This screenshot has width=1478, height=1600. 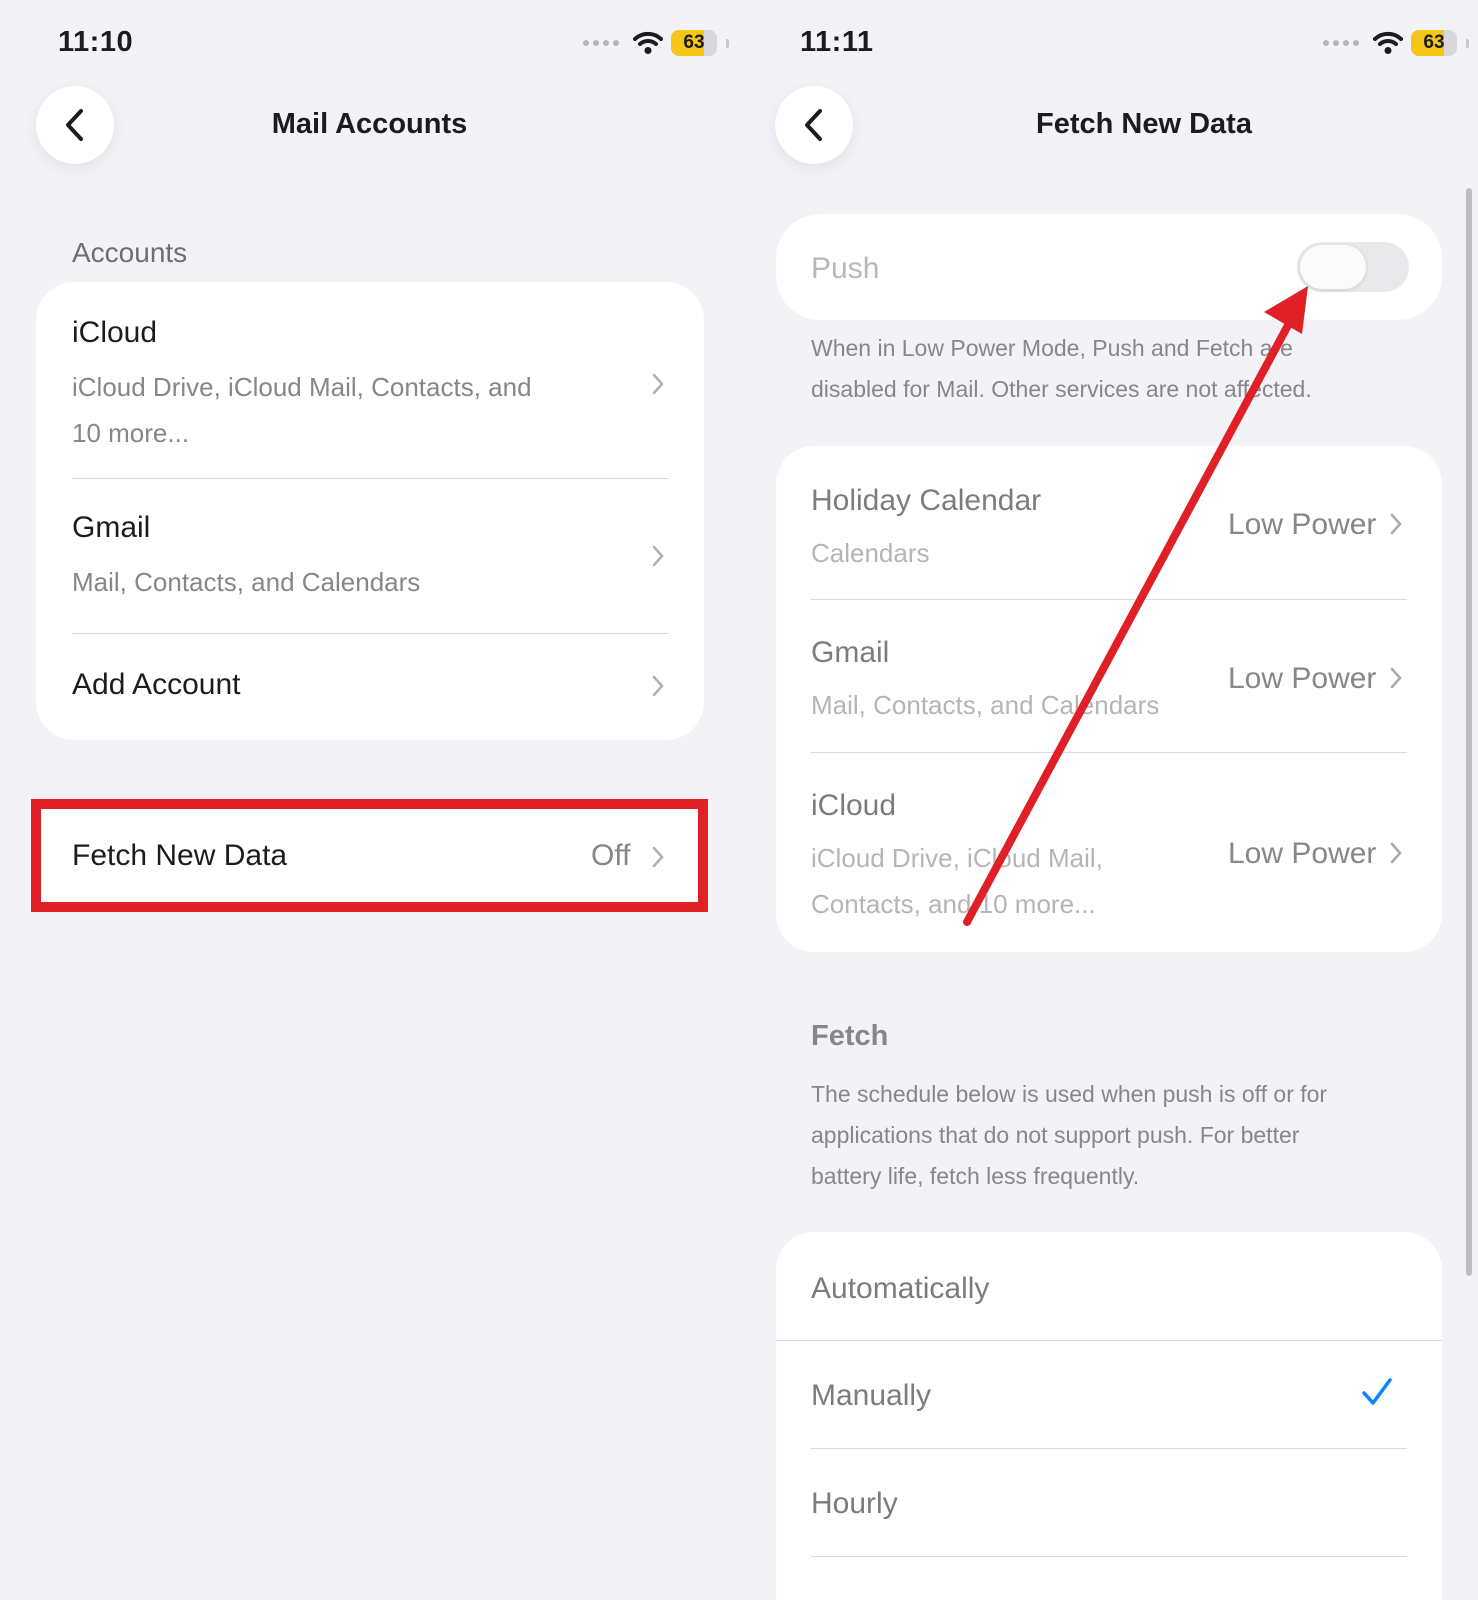 What do you see at coordinates (1109, 267) in the screenshot?
I see `push-row: Push` at bounding box center [1109, 267].